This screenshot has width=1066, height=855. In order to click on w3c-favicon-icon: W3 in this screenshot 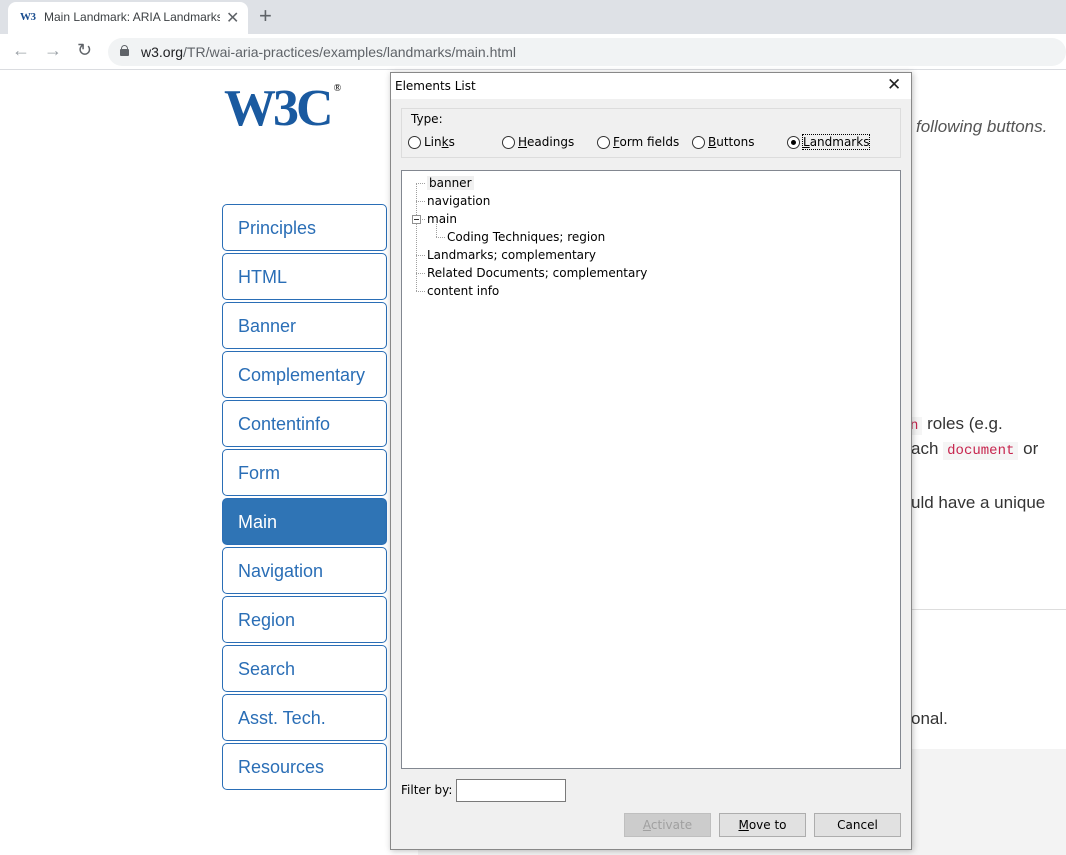, I will do `click(28, 17)`.